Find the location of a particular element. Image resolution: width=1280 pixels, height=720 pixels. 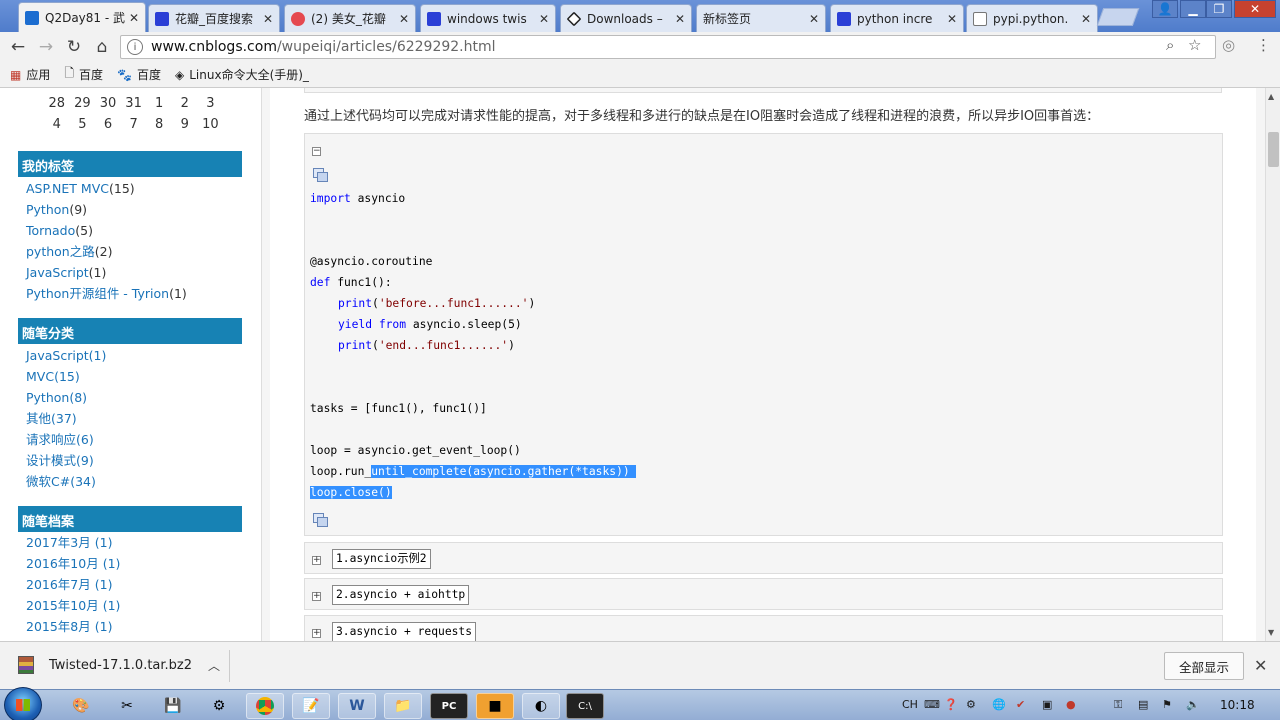

tab-windows-twisted: windows twis ✕ is located at coordinates (488, 18).